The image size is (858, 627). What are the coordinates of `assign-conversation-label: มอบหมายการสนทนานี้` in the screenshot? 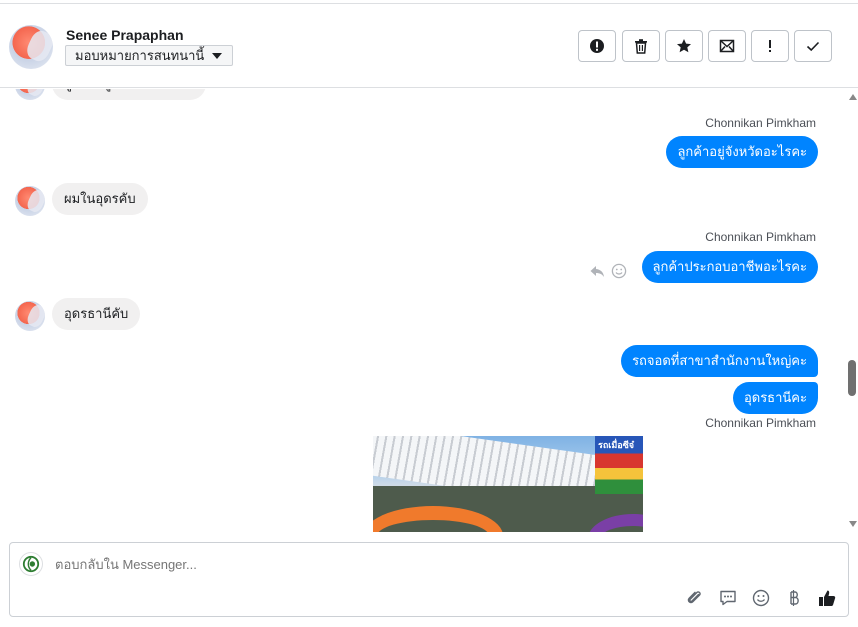 It's located at (140, 55).